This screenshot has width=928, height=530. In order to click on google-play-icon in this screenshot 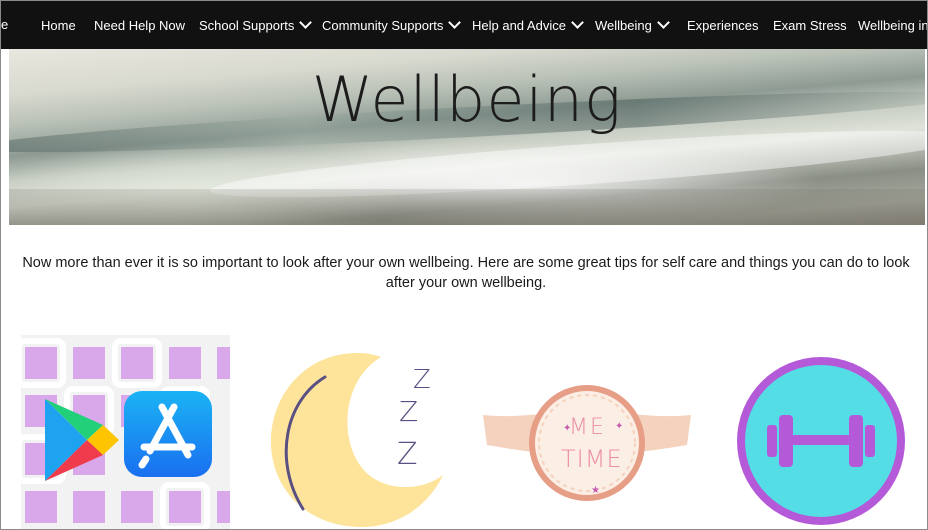, I will do `click(82, 440)`.